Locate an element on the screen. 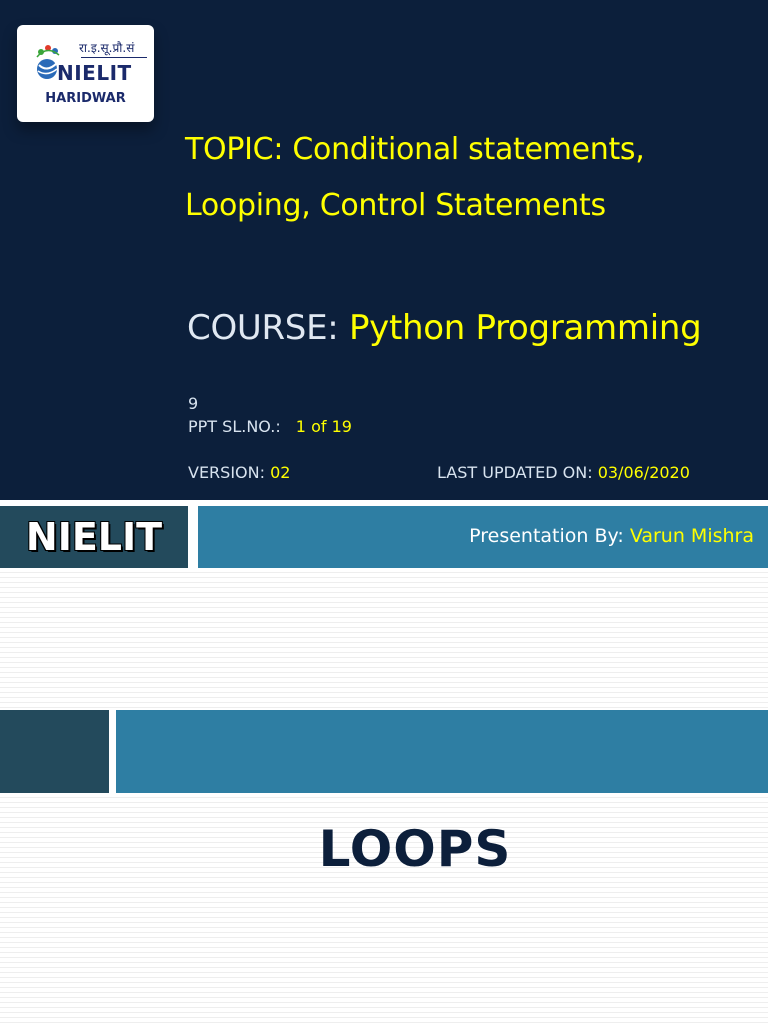  presenter-name: Varun Mishra is located at coordinates (691, 536).